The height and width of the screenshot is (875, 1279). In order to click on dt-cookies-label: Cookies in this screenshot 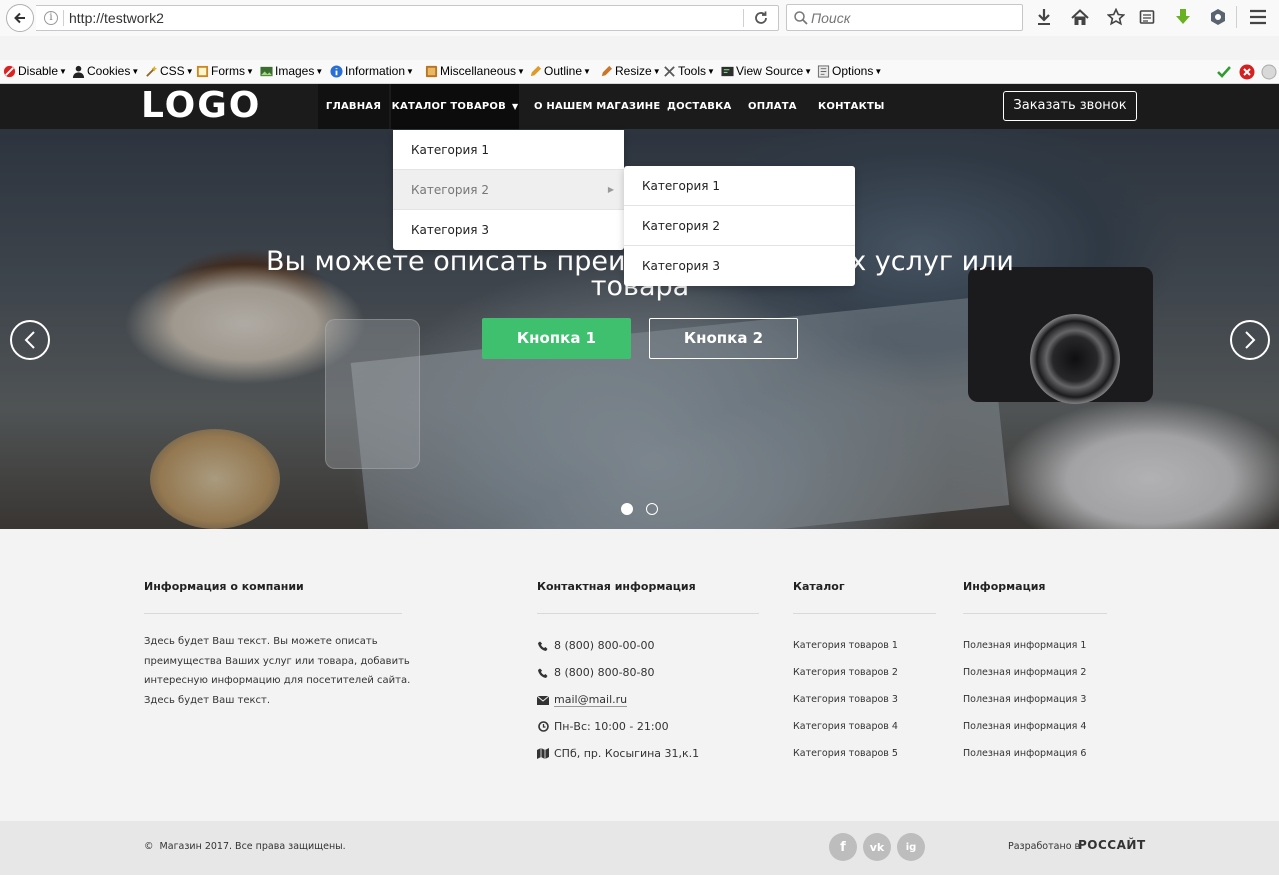, I will do `click(109, 71)`.